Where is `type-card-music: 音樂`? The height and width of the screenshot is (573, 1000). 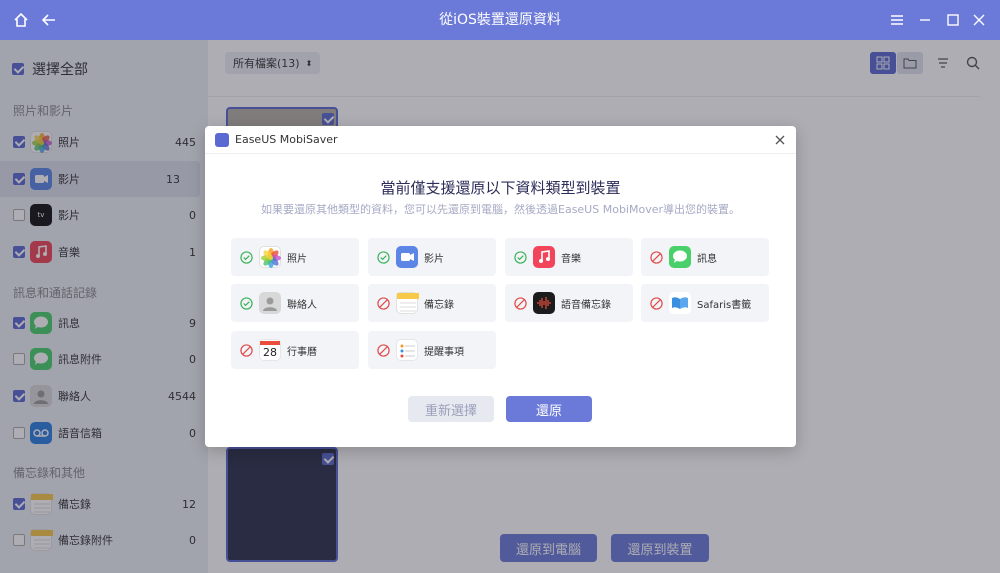 type-card-music: 音樂 is located at coordinates (569, 257).